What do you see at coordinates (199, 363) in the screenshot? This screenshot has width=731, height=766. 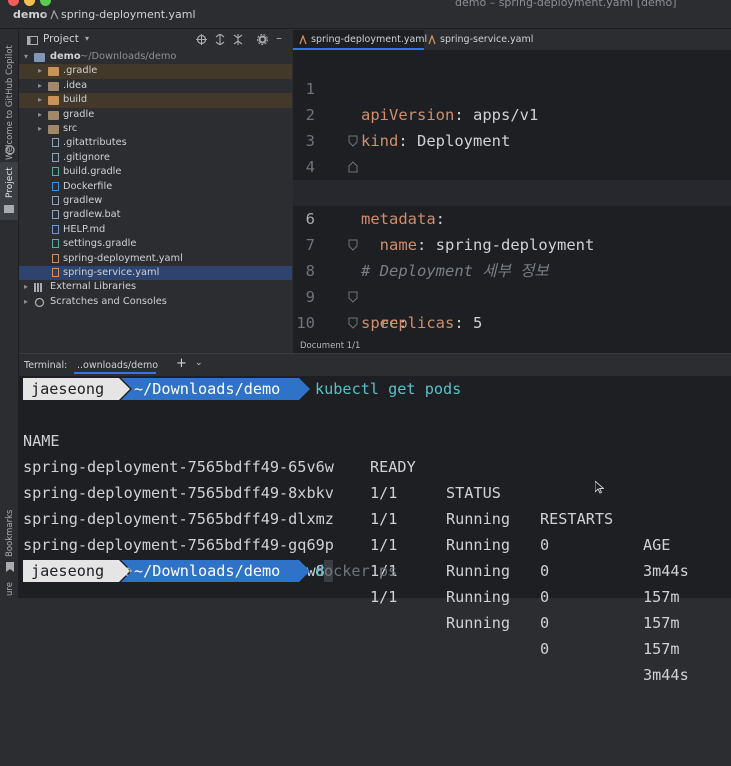 I see `chevron-down-icon: ⌄` at bounding box center [199, 363].